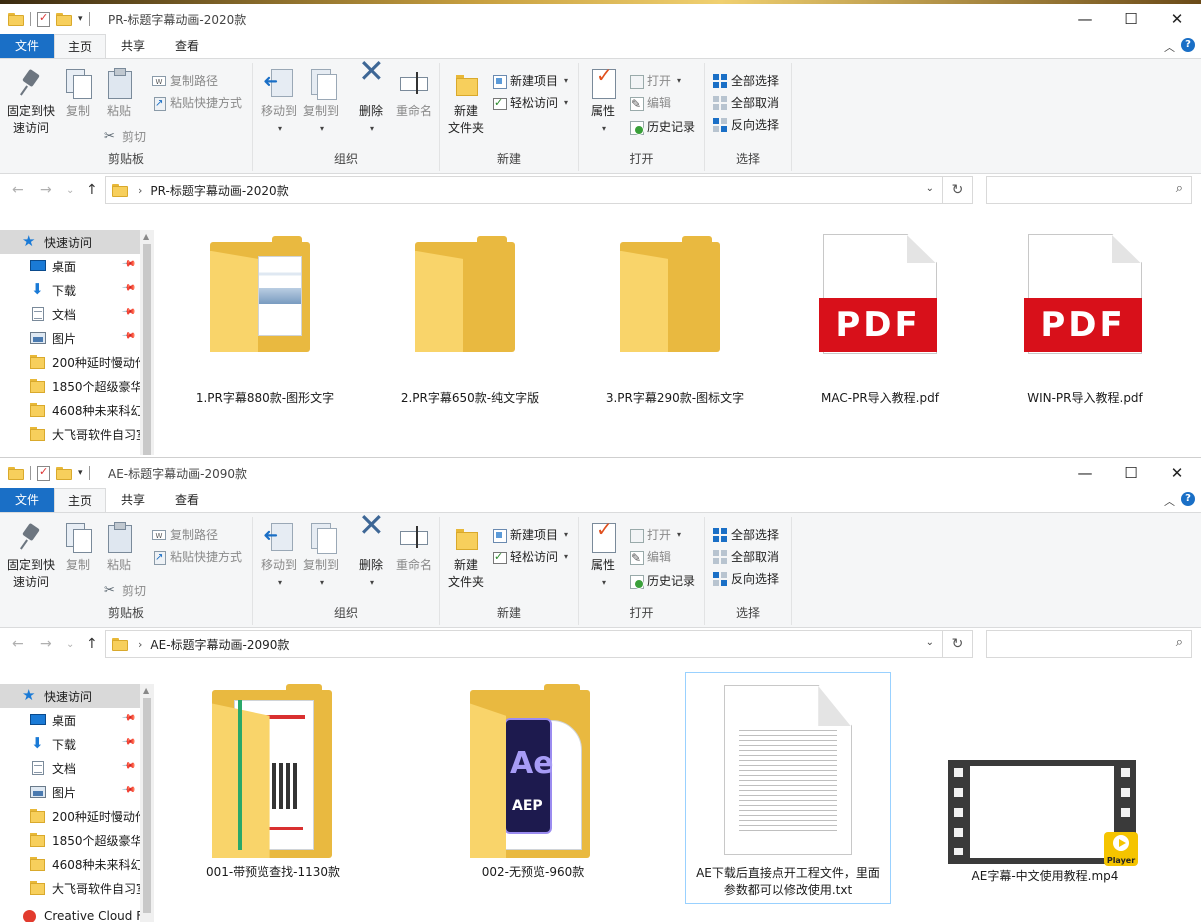  I want to click on delete-button: 删除 ▾, so click(371, 100).